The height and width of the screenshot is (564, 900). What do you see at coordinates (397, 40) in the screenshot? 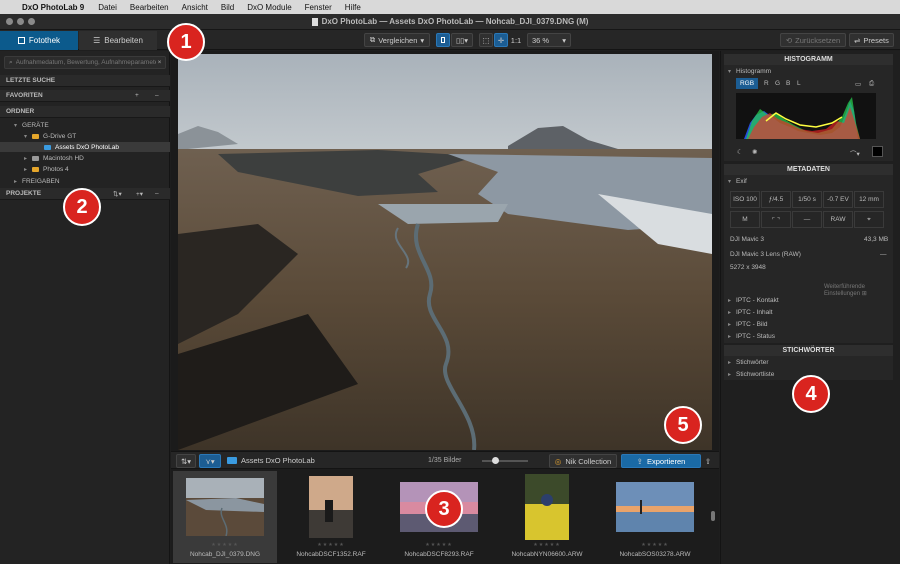
I see `compare-button: ⧉ Vergleichen ▾` at bounding box center [397, 40].